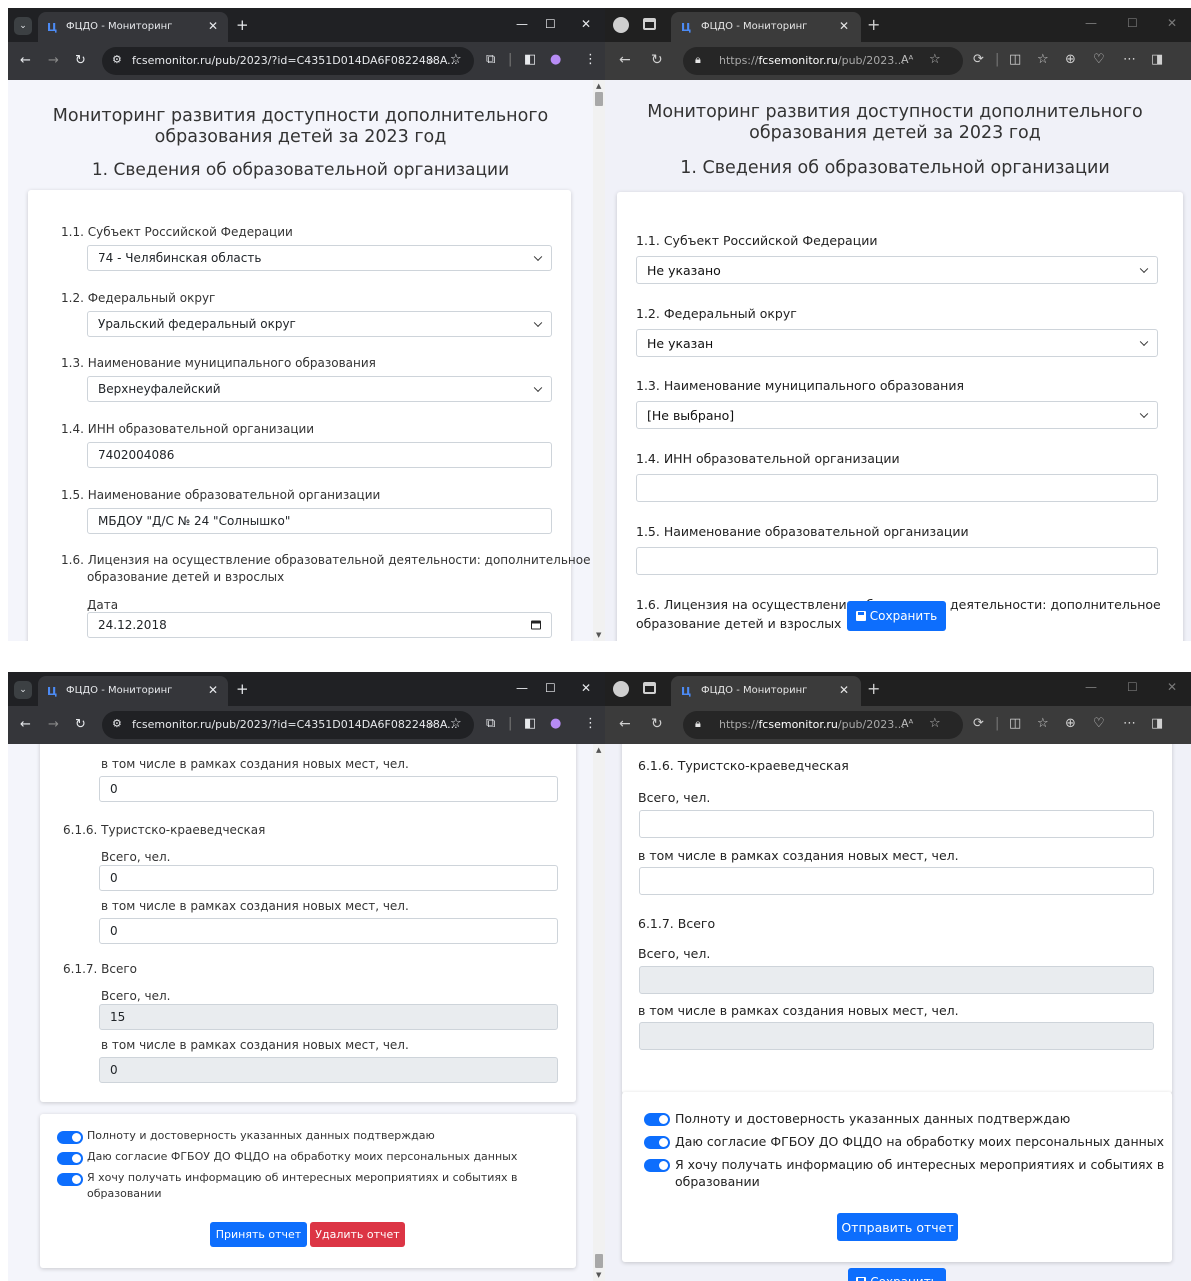 The image size is (1191, 1281). I want to click on license-date-input: 24.12.2018, so click(319, 625).